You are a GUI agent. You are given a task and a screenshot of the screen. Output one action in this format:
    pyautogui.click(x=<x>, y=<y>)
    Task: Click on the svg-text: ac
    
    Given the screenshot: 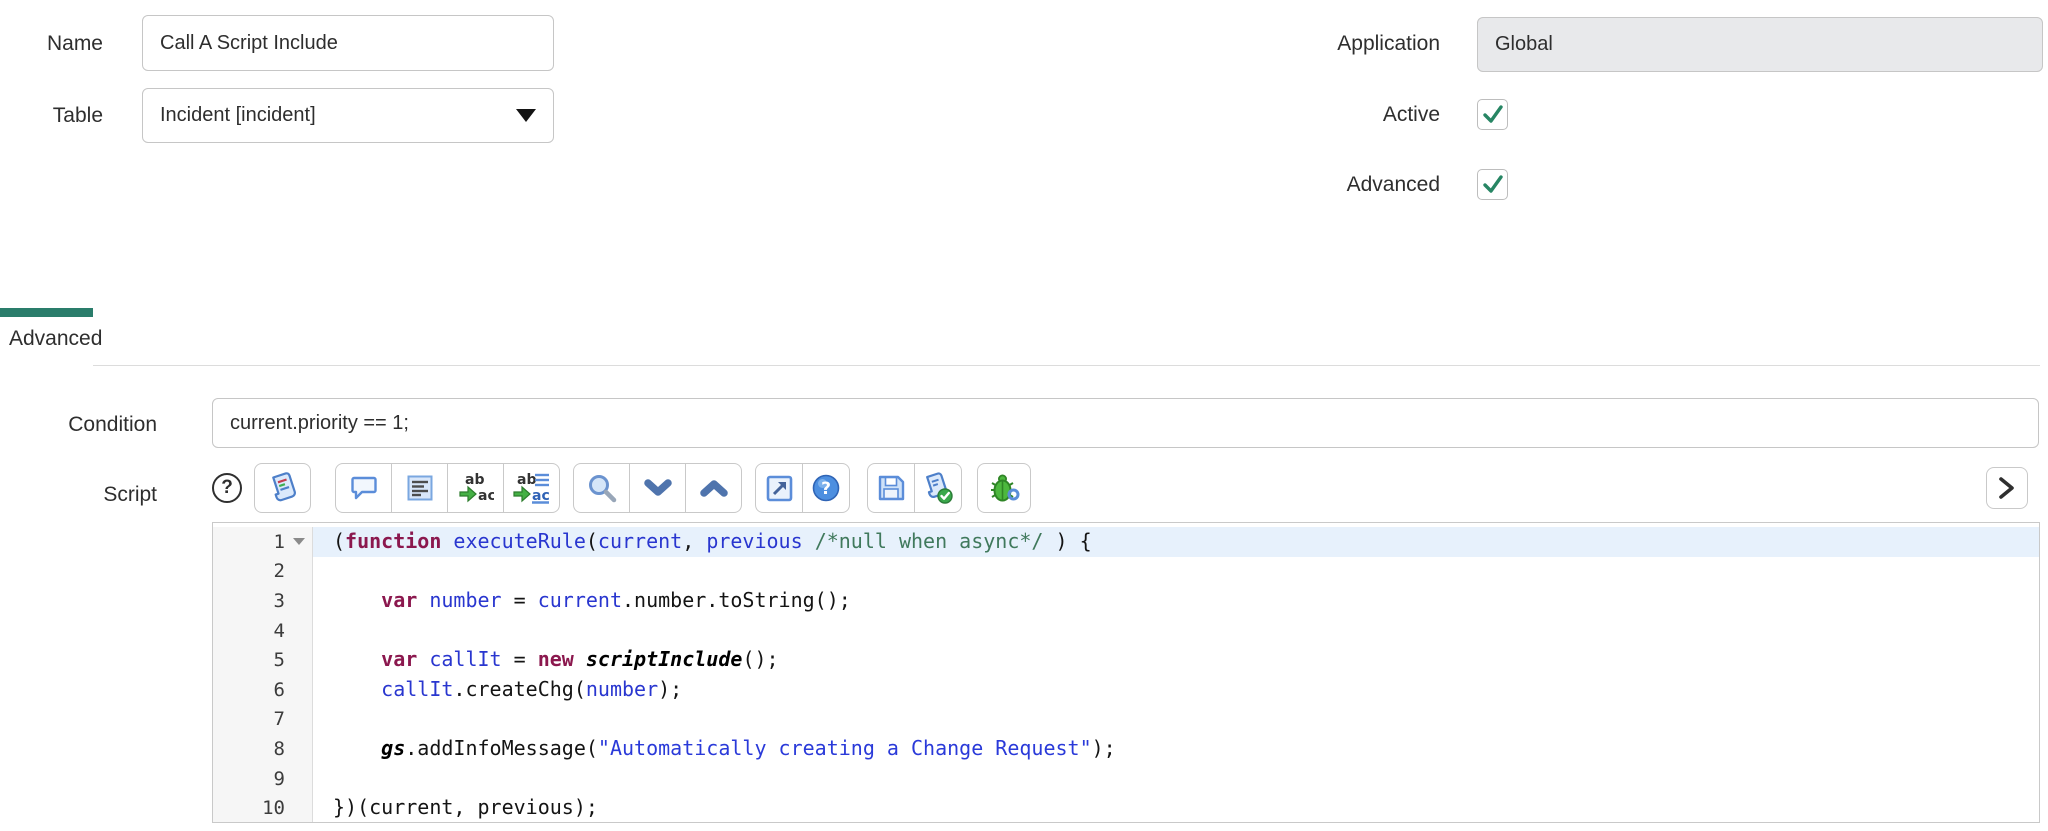 What is the action you would take?
    pyautogui.click(x=486, y=496)
    